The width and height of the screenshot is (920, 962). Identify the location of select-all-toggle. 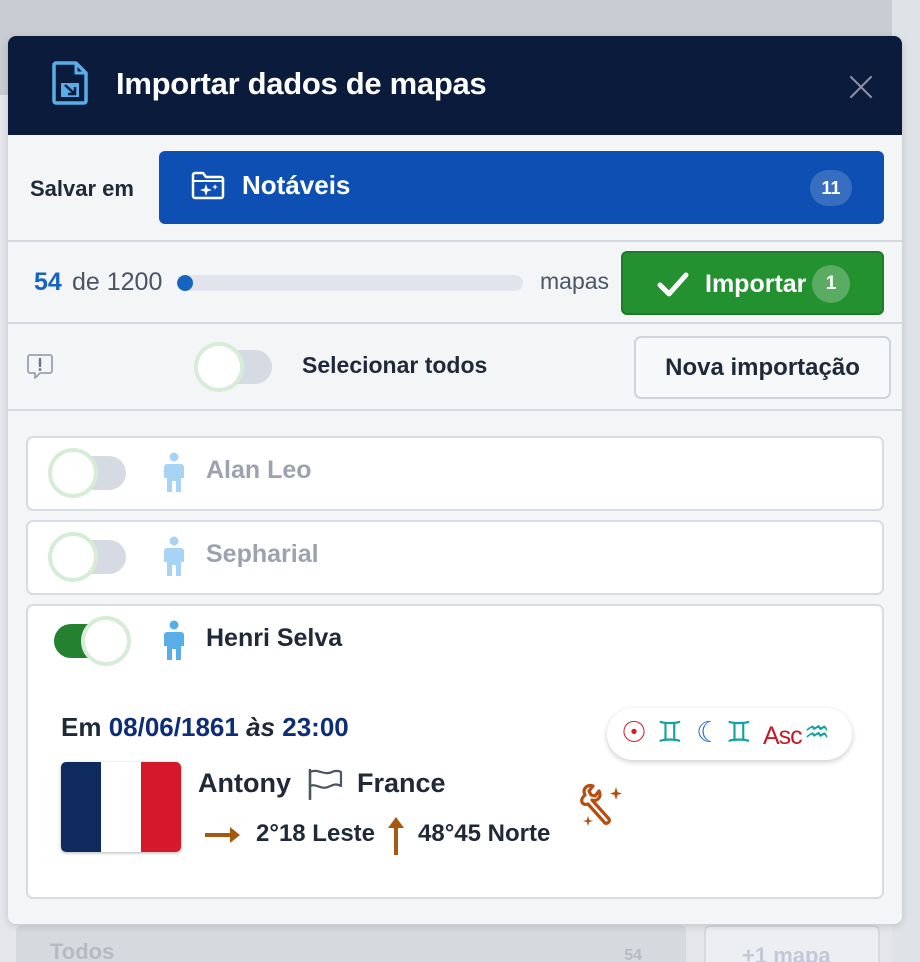
(233, 367).